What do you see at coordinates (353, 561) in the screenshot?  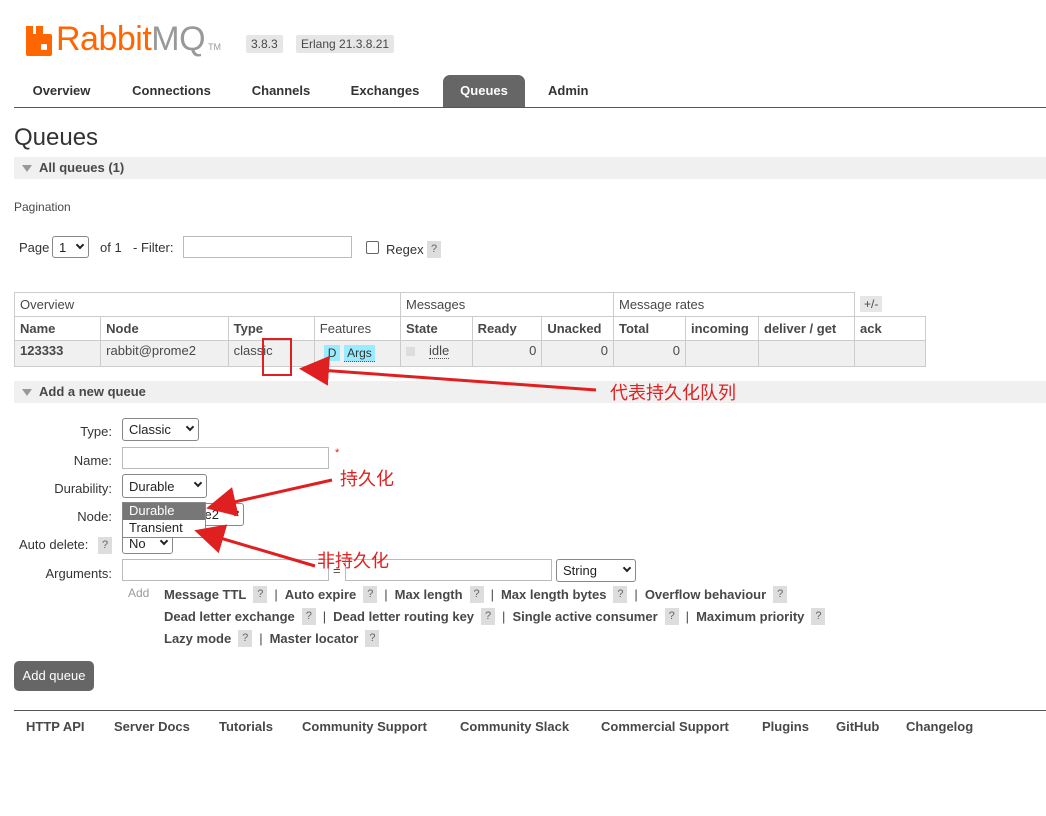 I see `annotation-transient: 非持久化` at bounding box center [353, 561].